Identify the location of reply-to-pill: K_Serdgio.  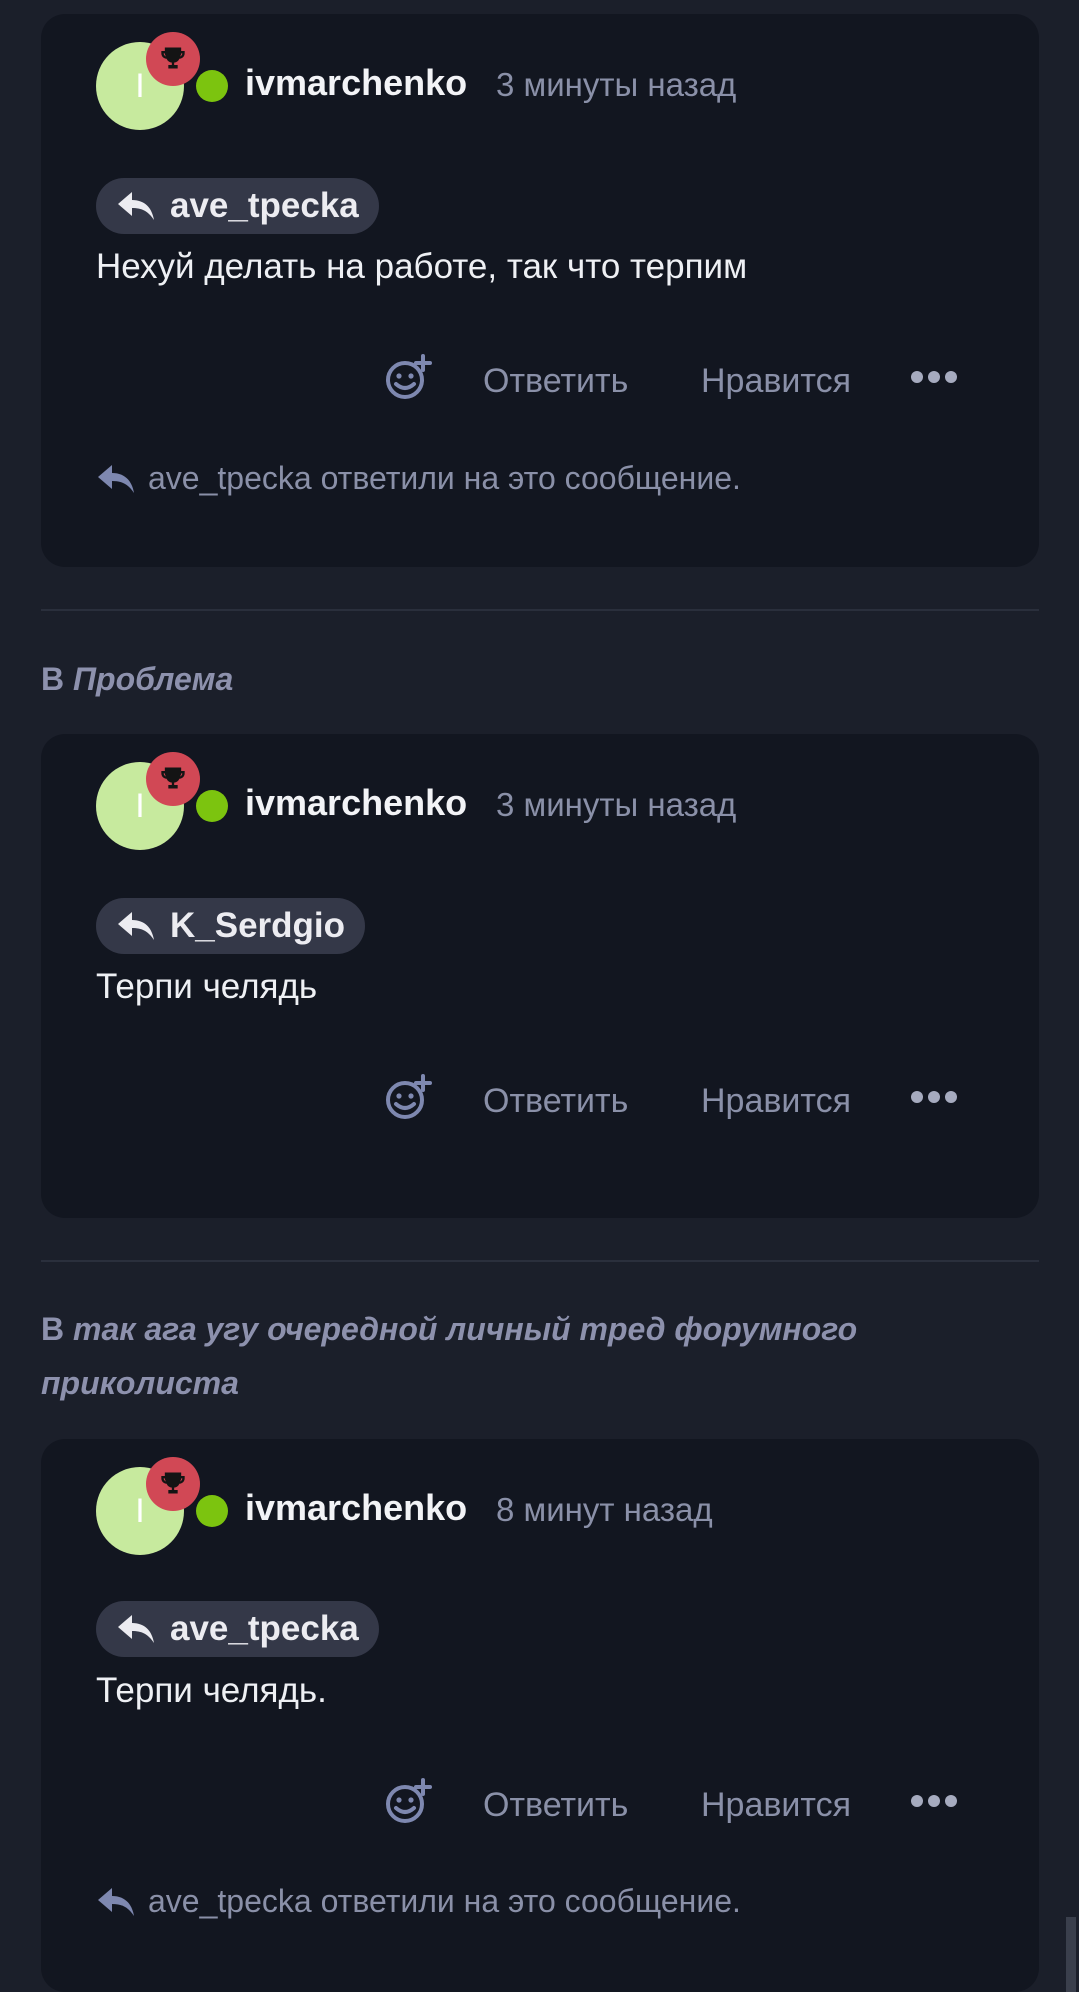
(231, 926).